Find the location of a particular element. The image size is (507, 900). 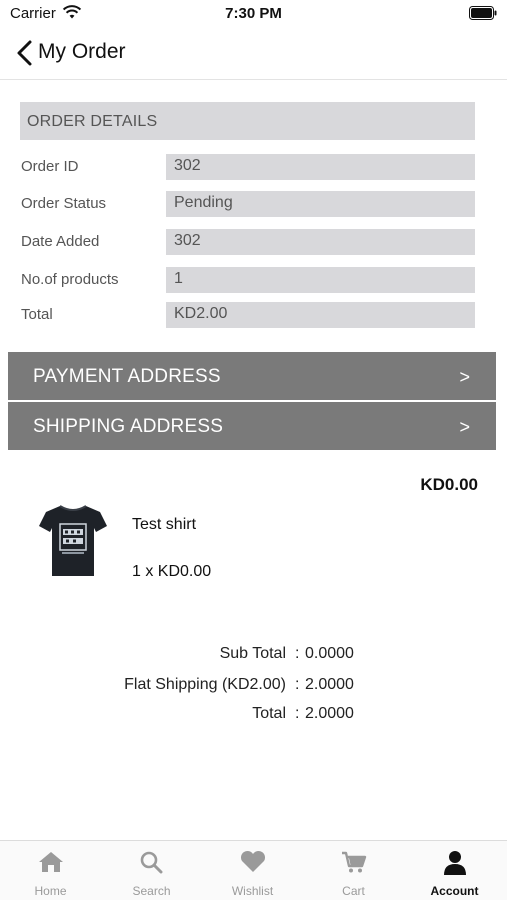

tab-label: Account is located at coordinates (454, 891).